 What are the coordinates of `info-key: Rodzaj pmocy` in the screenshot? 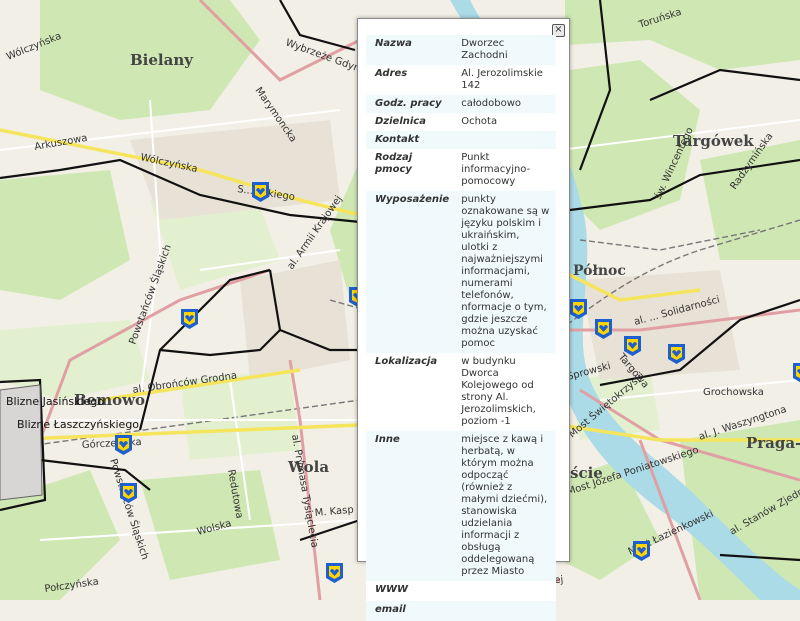 It's located at (410, 170).